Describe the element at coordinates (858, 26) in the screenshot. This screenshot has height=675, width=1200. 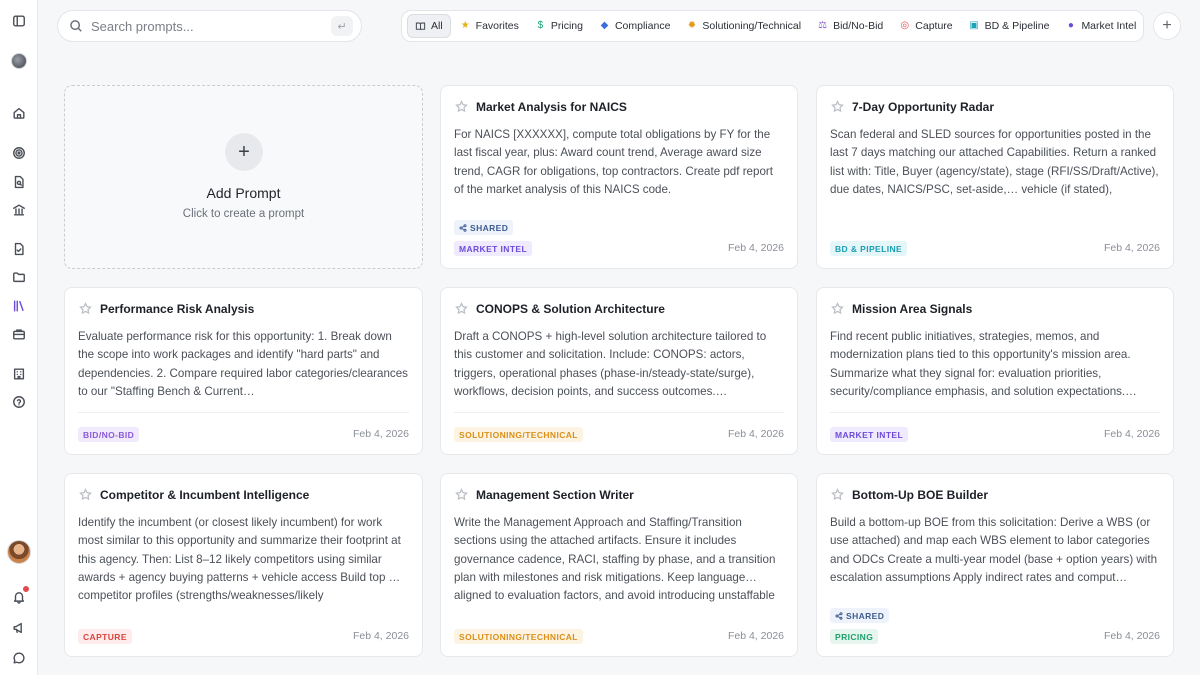
I see `tab-label: Bid/No-Bid` at that location.